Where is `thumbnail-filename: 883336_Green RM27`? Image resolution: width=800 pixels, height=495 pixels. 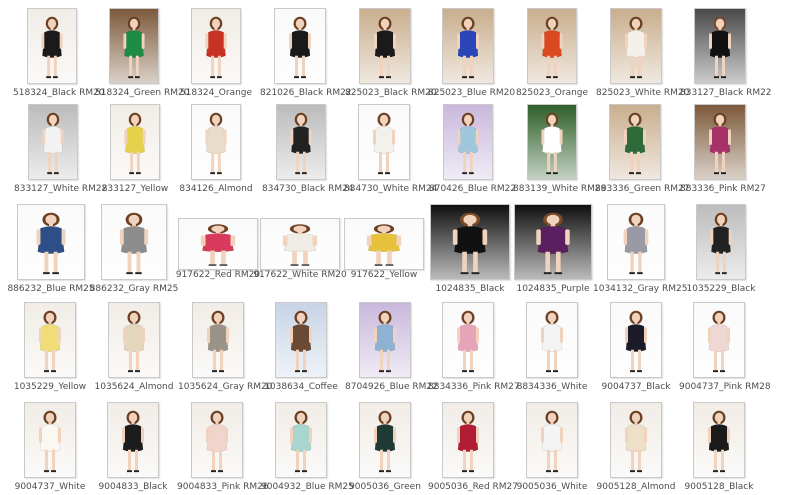
thumbnail-filename: 883336_Green RM27 is located at coordinates (642, 189).